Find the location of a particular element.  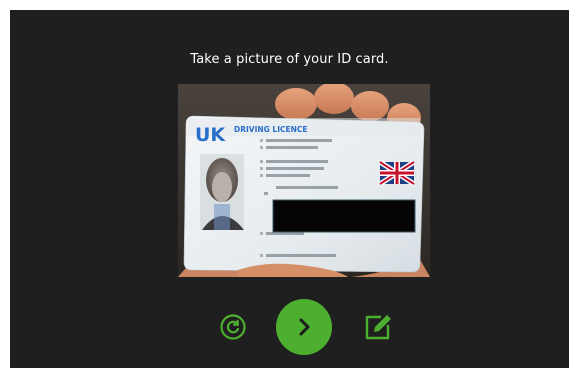

card-country: UK is located at coordinates (210, 135).